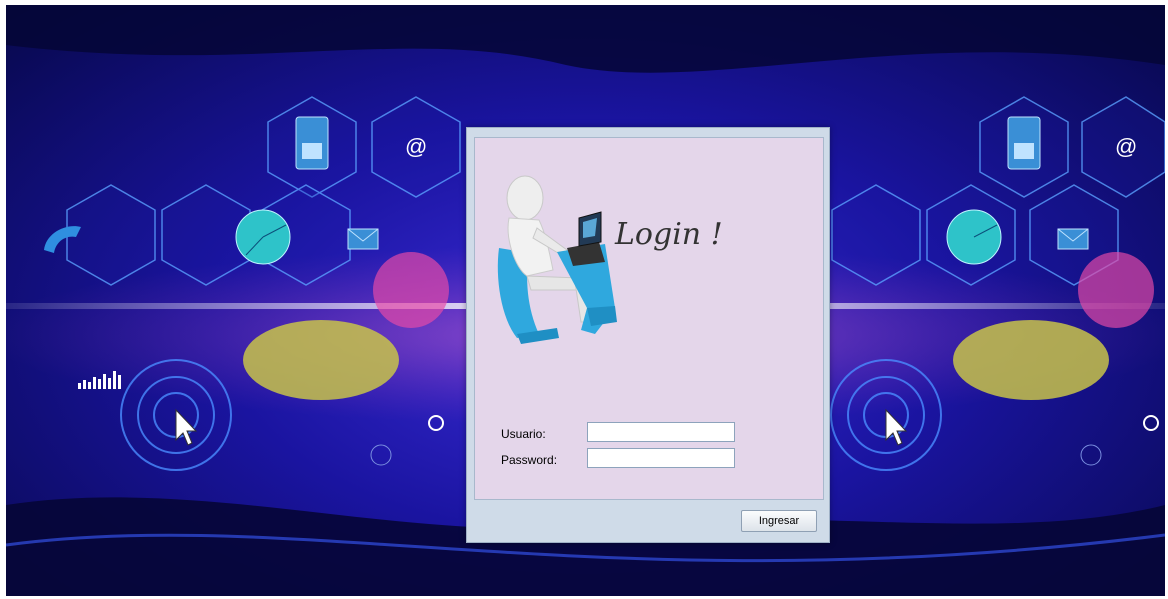 Image resolution: width=1168 pixels, height=599 pixels. What do you see at coordinates (661, 458) in the screenshot?
I see `password-input` at bounding box center [661, 458].